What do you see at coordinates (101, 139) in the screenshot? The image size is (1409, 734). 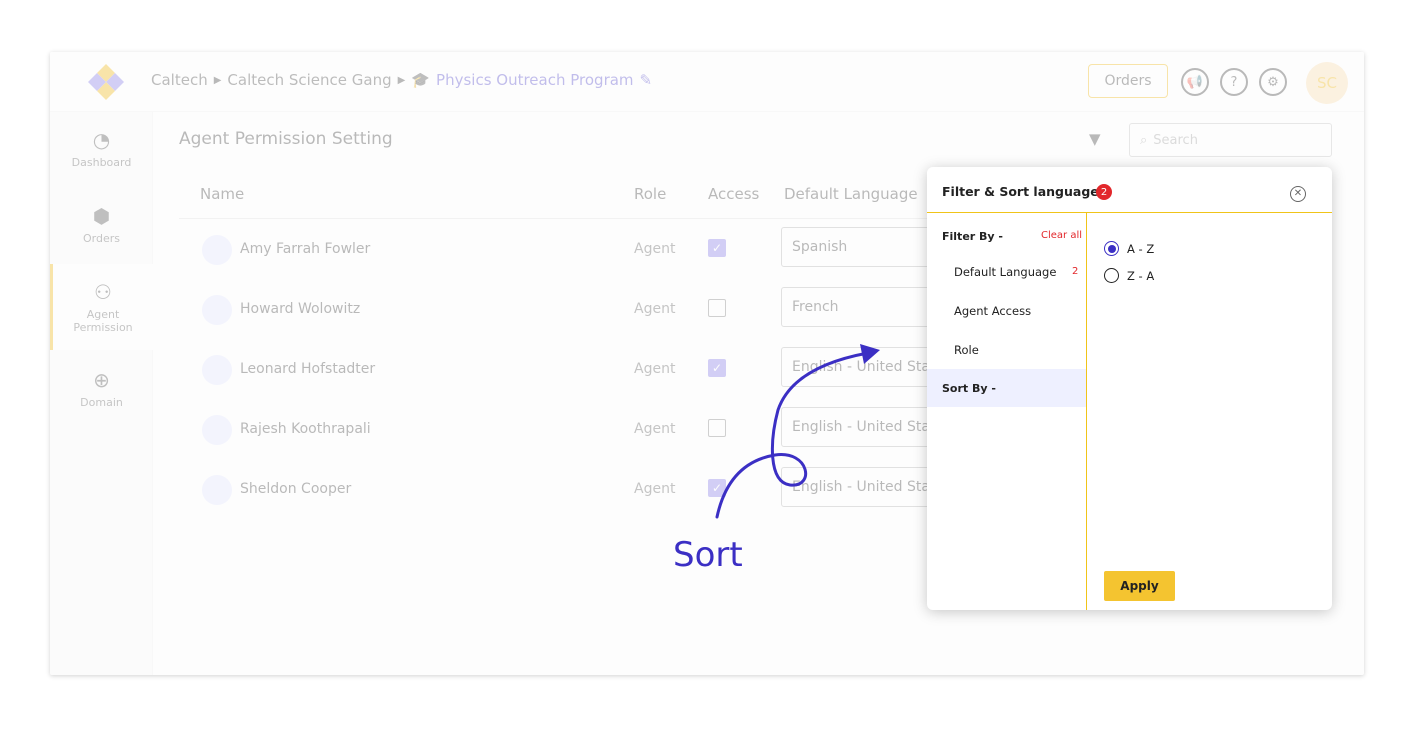 I see `pie-chart-icon: ◔` at bounding box center [101, 139].